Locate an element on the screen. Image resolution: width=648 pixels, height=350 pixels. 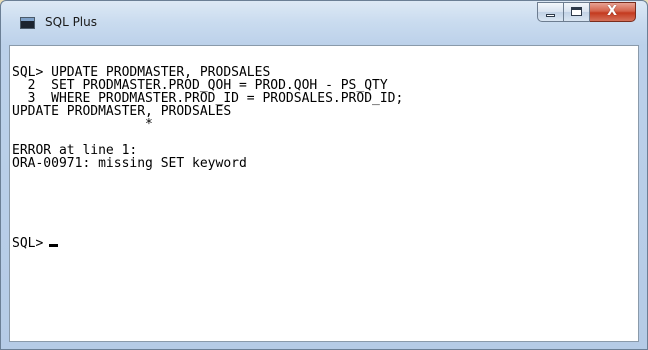
close-icon: X is located at coordinates (612, 11).